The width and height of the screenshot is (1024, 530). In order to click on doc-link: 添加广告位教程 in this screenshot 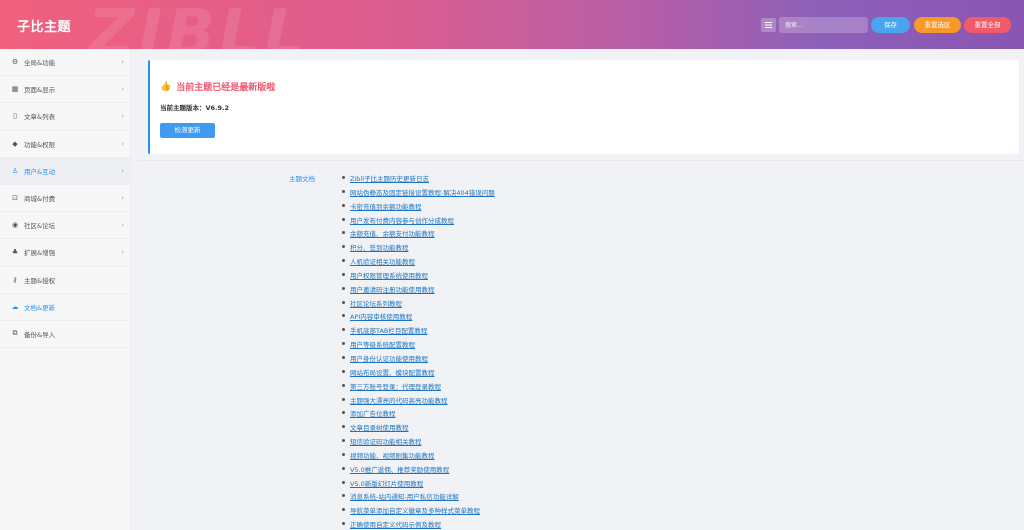, I will do `click(418, 415)`.